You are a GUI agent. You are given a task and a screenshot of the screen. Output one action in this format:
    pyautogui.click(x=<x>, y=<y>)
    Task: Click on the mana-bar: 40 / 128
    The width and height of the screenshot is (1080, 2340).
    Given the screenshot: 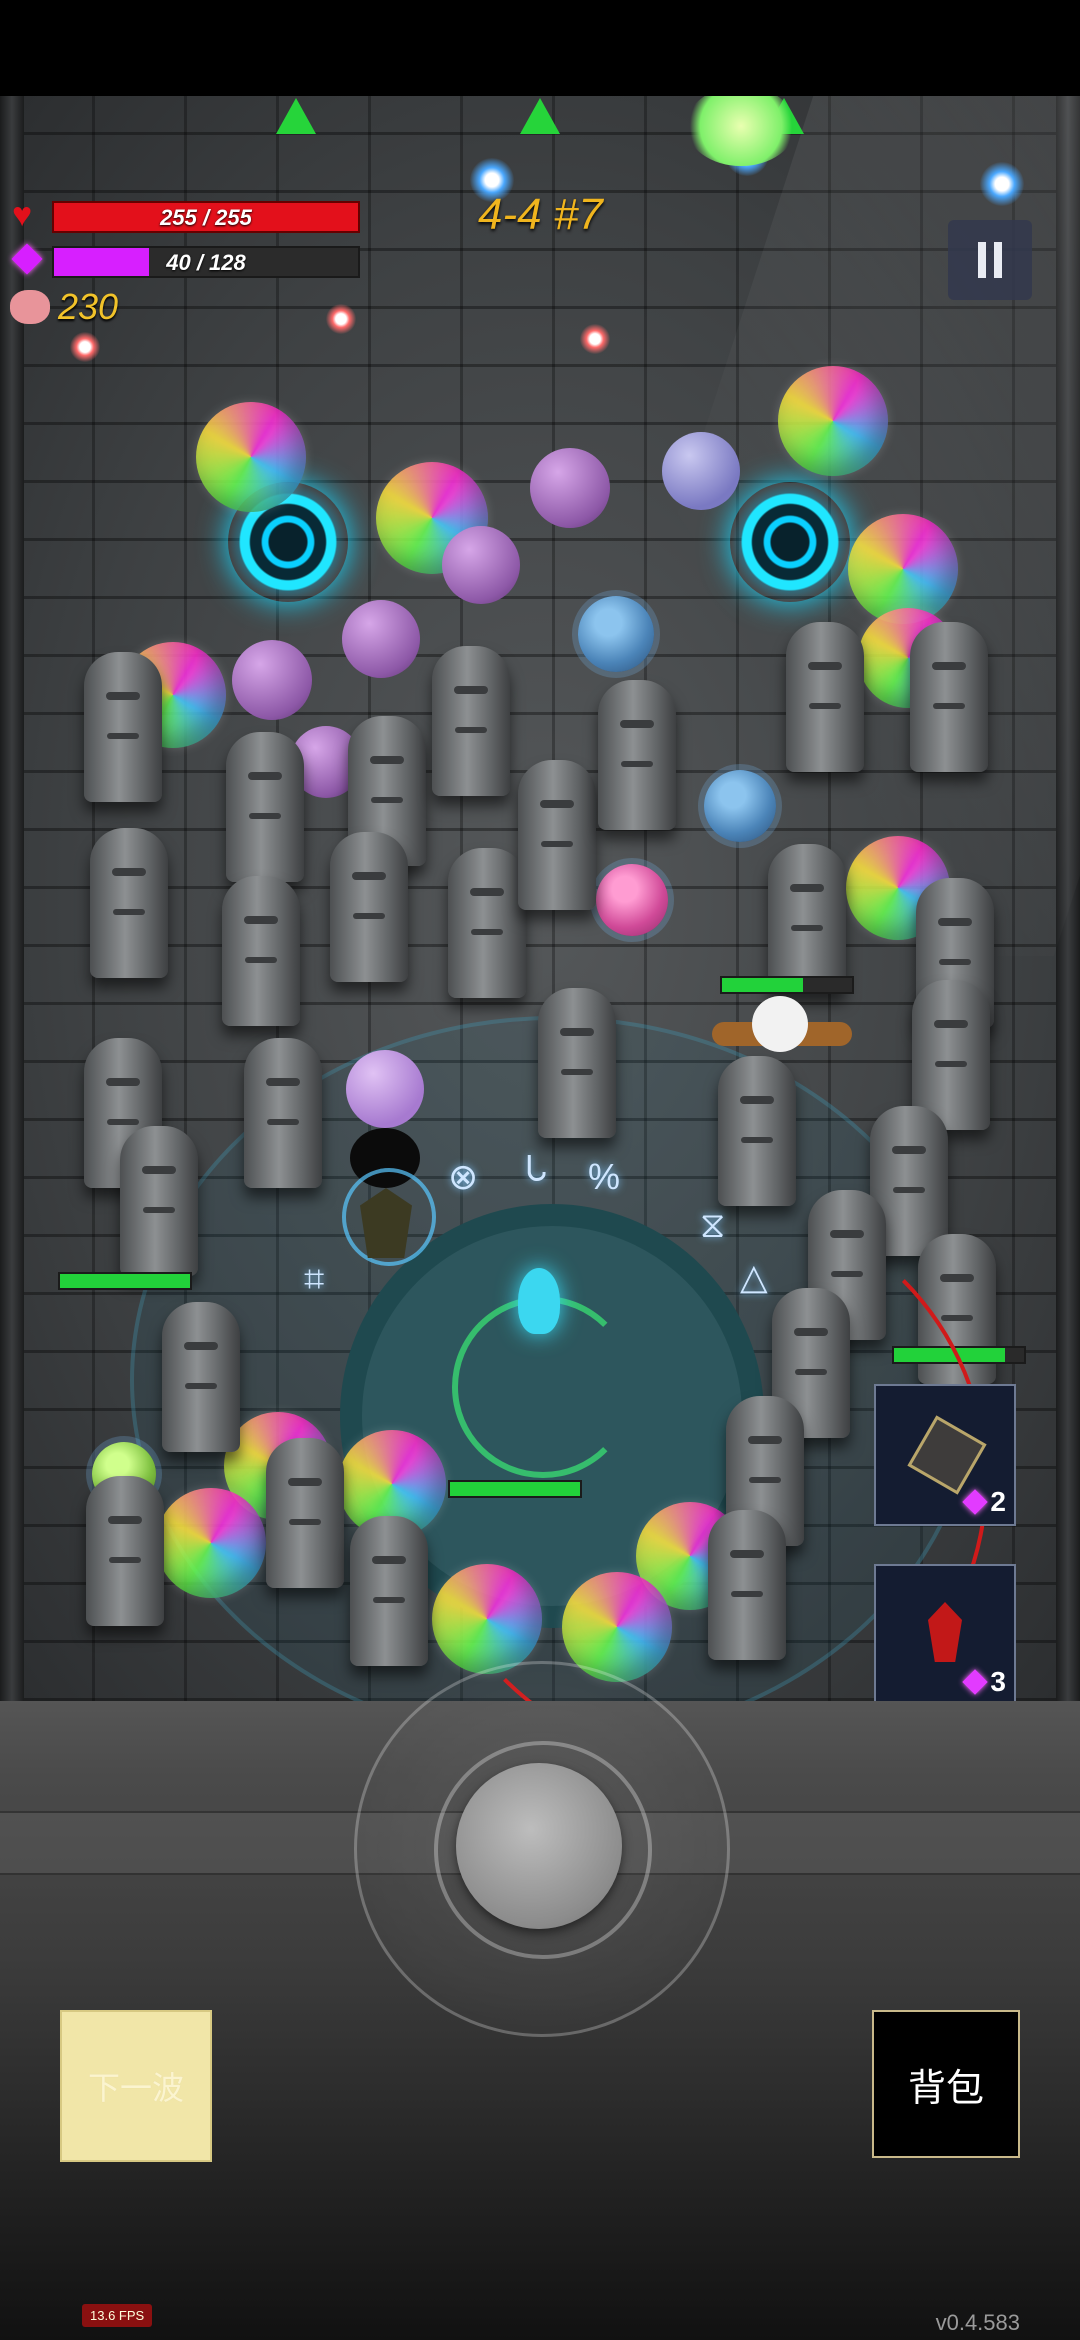 What is the action you would take?
    pyautogui.click(x=206, y=262)
    